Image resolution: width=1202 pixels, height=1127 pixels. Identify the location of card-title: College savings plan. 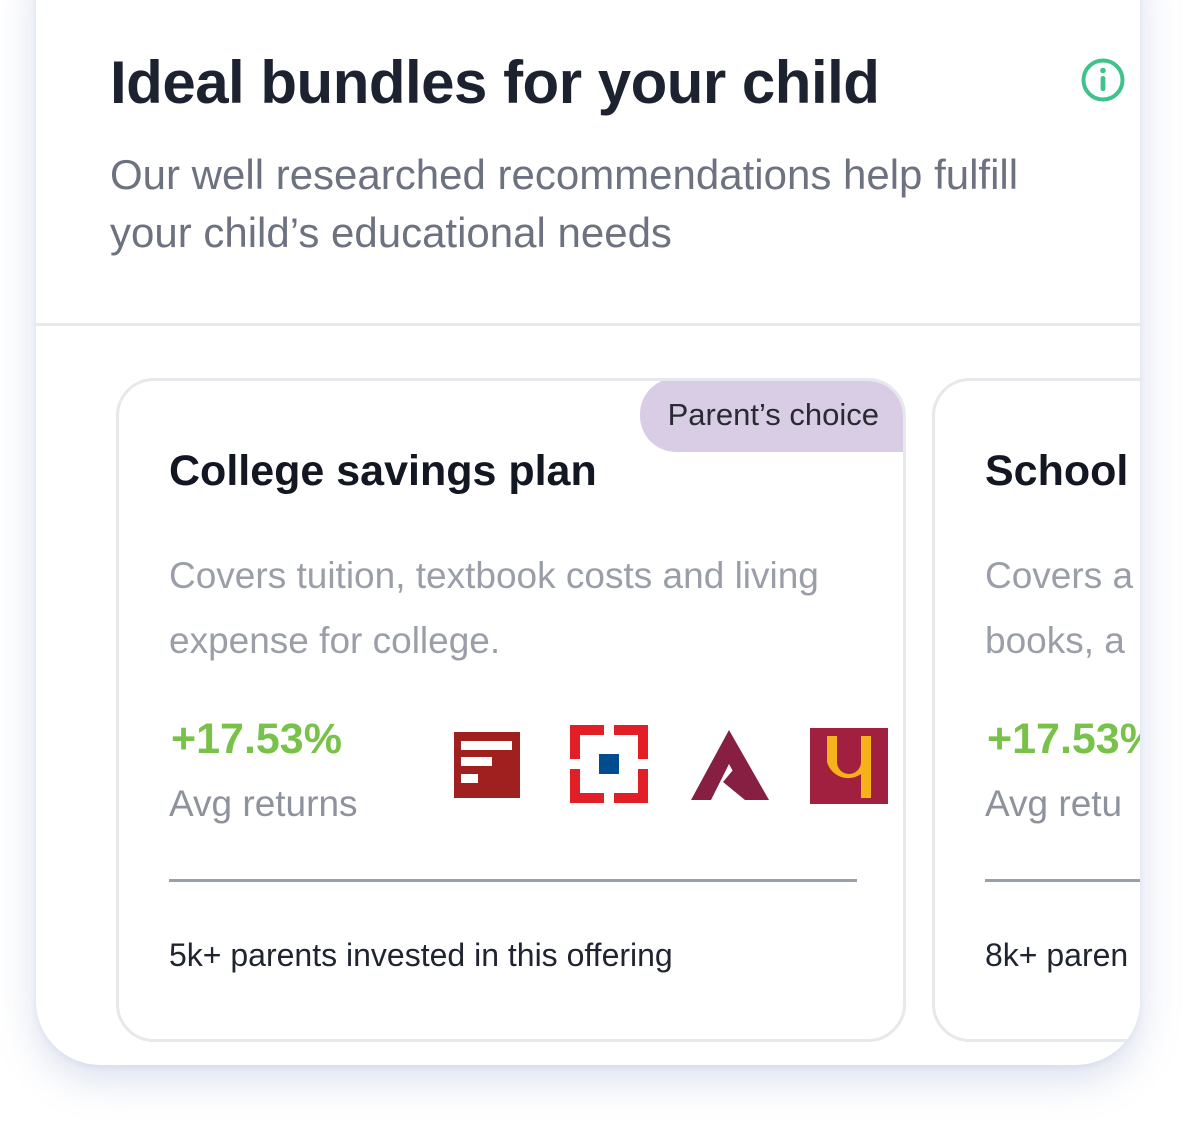
(383, 471).